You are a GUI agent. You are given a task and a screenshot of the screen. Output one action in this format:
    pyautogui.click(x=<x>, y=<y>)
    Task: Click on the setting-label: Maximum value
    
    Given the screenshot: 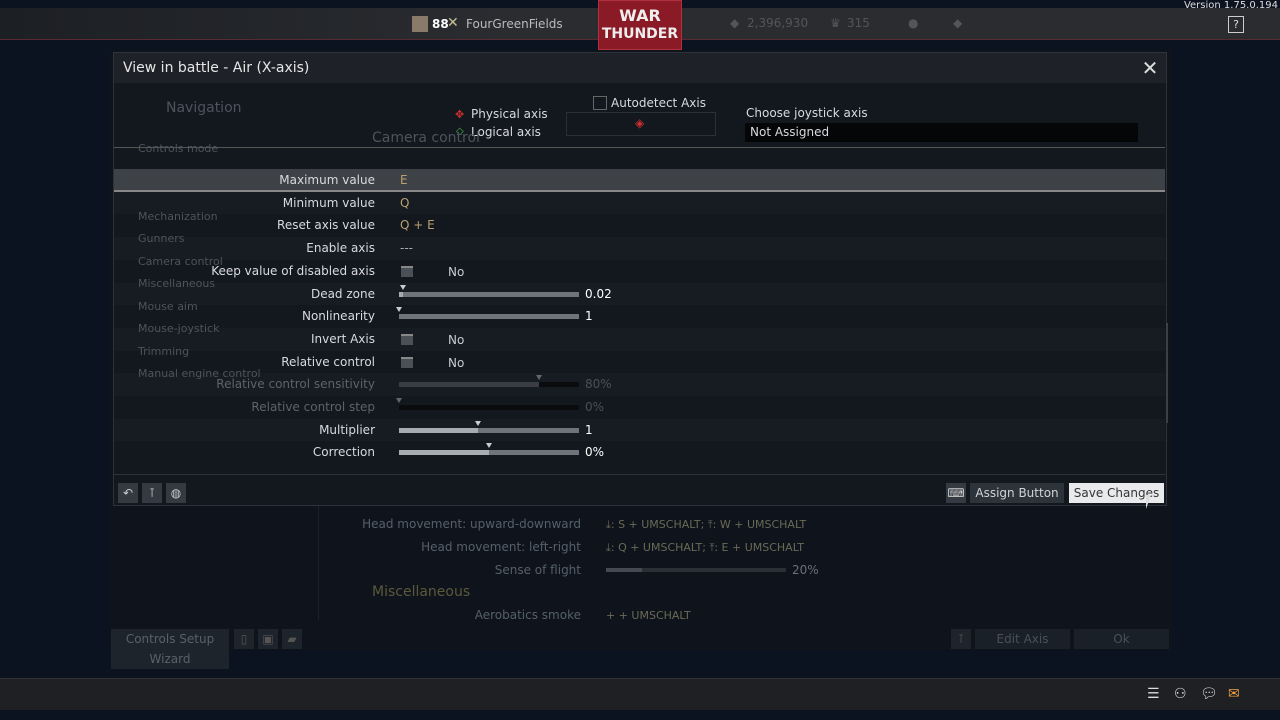 What is the action you would take?
    pyautogui.click(x=327, y=180)
    